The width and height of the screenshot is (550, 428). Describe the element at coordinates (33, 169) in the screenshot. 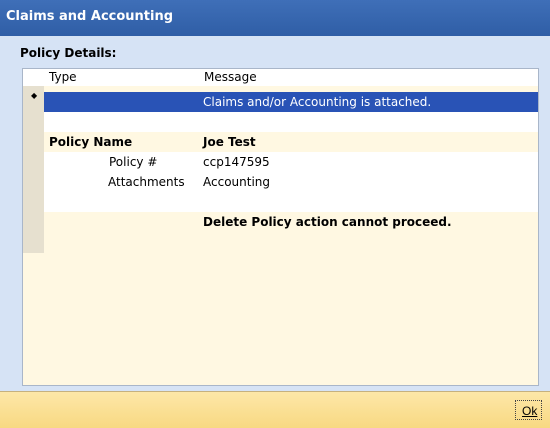

I see `row-selector-column: ◆` at that location.